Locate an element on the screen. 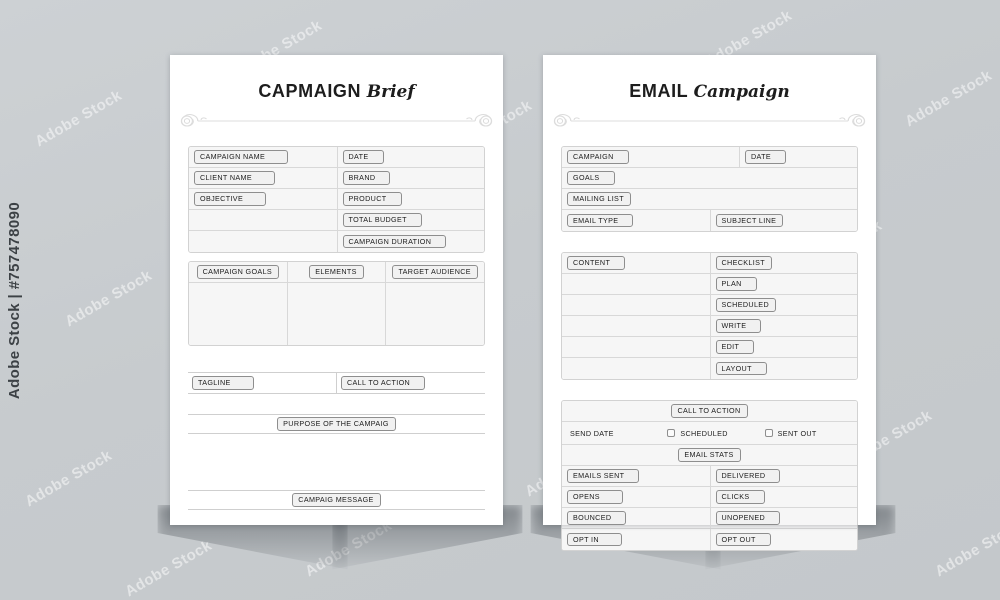 The width and height of the screenshot is (1000, 600). table-row: CAMPAIGN DURATION is located at coordinates (336, 241).